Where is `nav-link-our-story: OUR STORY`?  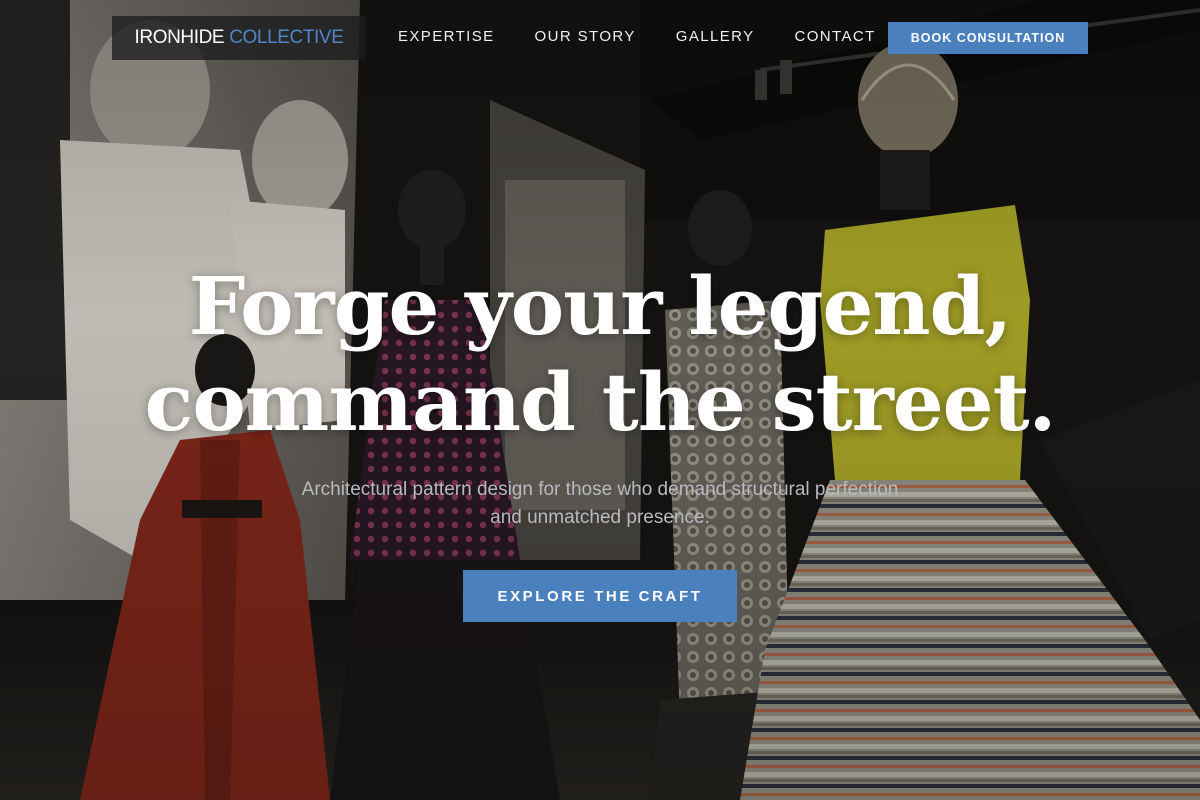 nav-link-our-story: OUR STORY is located at coordinates (585, 37).